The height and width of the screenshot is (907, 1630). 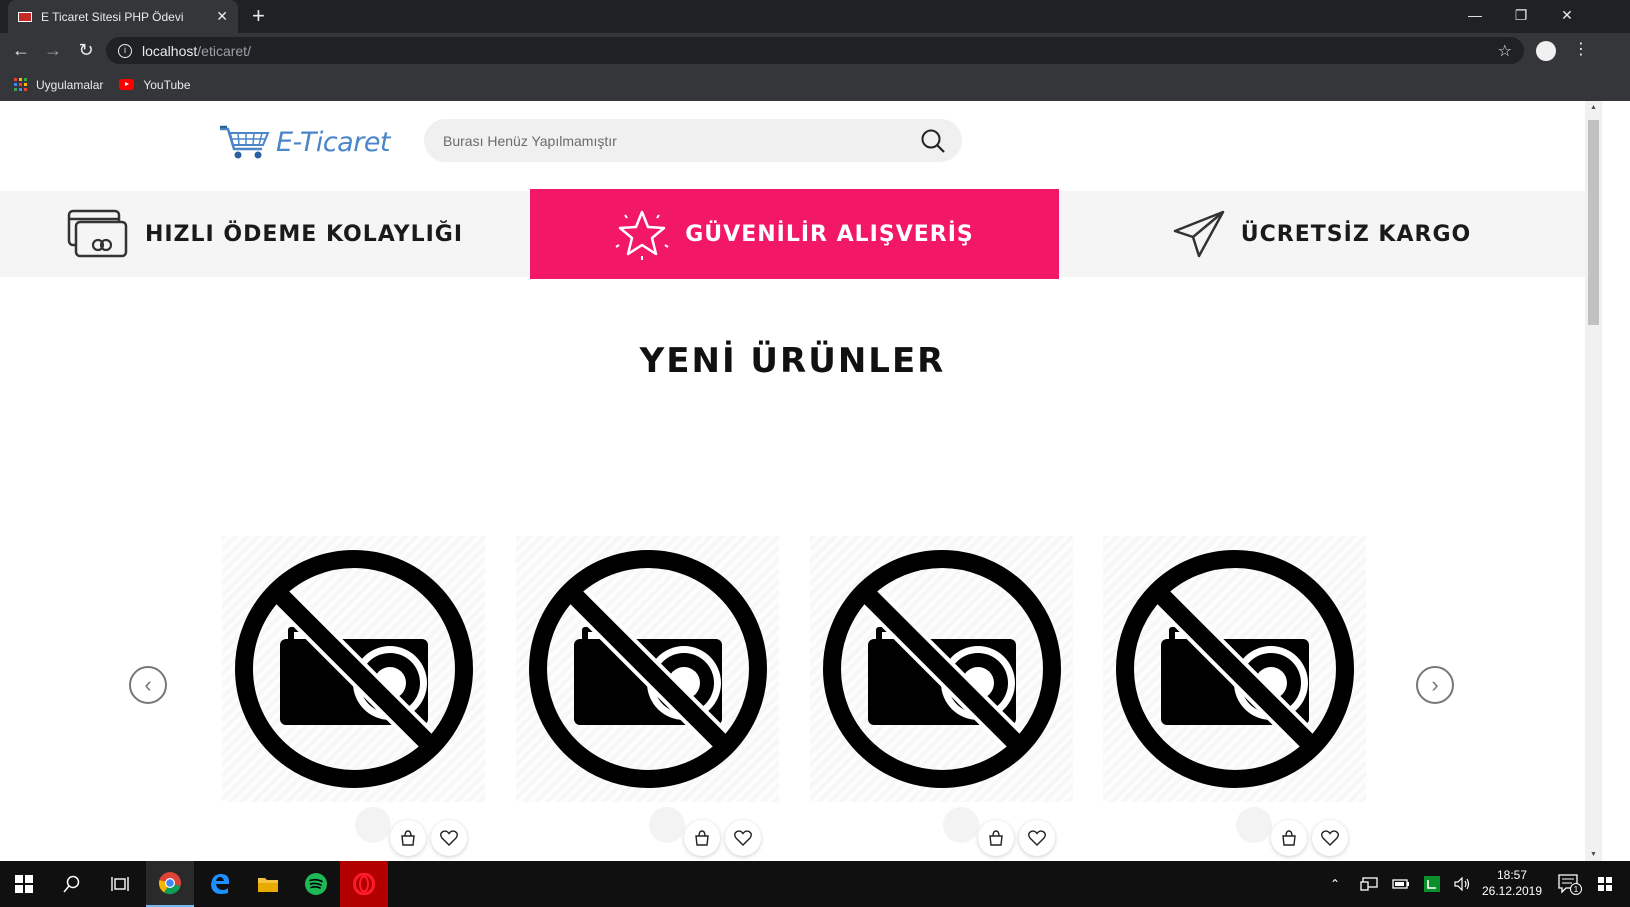 I want to click on chrome-icon, so click(x=169, y=883).